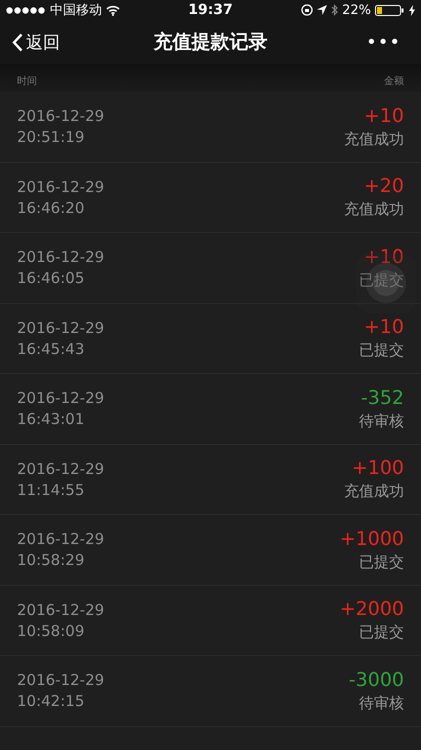 The width and height of the screenshot is (421, 750). Describe the element at coordinates (210, 10) in the screenshot. I see `clock-time: 19:37` at that location.